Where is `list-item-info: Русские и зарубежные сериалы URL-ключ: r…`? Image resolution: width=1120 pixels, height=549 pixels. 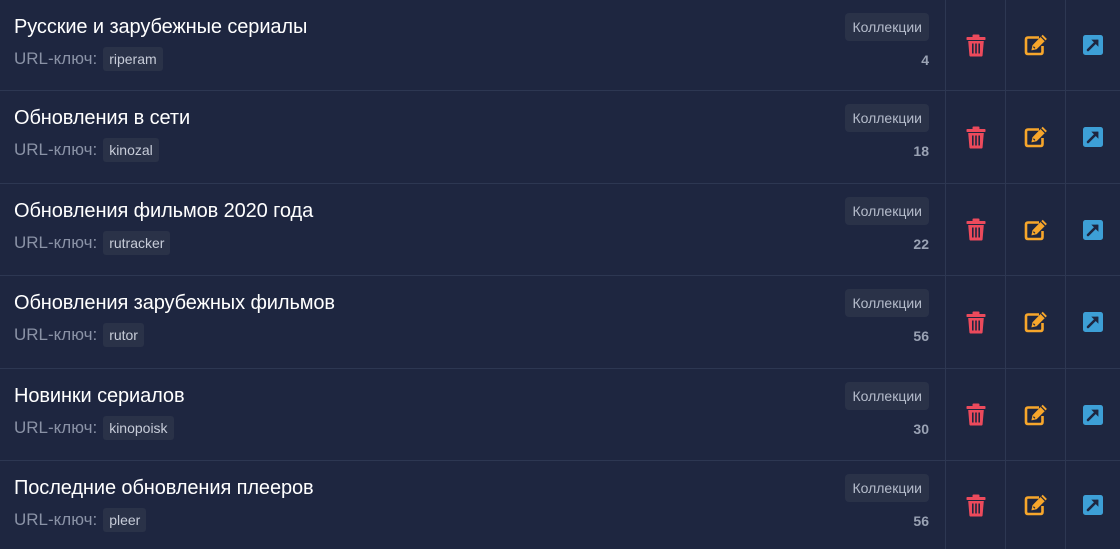 list-item-info: Русские и зарубежные сериалы URL-ключ: r… is located at coordinates (473, 45).